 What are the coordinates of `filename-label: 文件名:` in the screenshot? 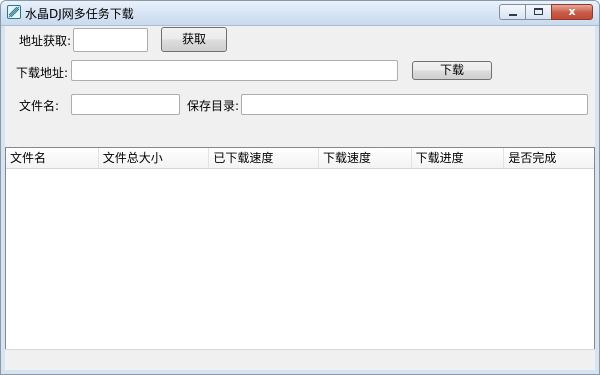 It's located at (39, 106).